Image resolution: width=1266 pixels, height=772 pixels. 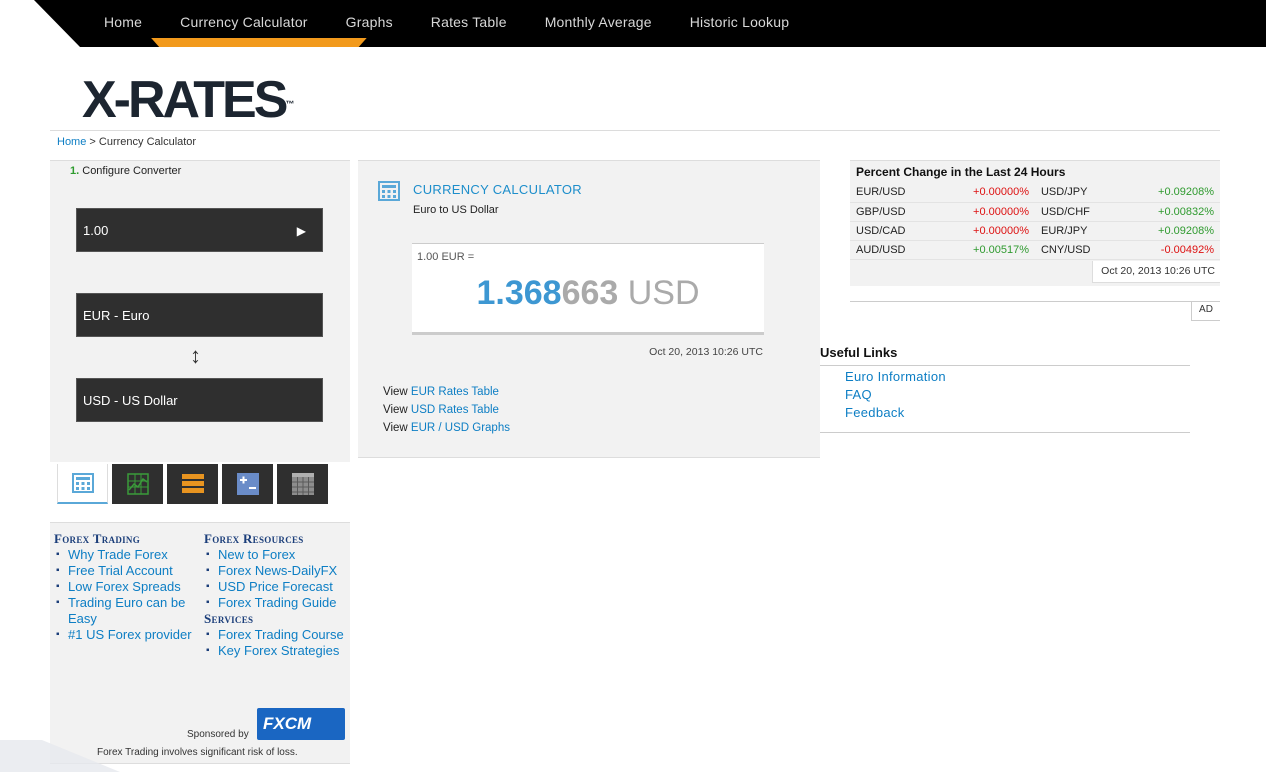 What do you see at coordinates (1078, 250) in the screenshot?
I see `pair-cell: CNY/USD` at bounding box center [1078, 250].